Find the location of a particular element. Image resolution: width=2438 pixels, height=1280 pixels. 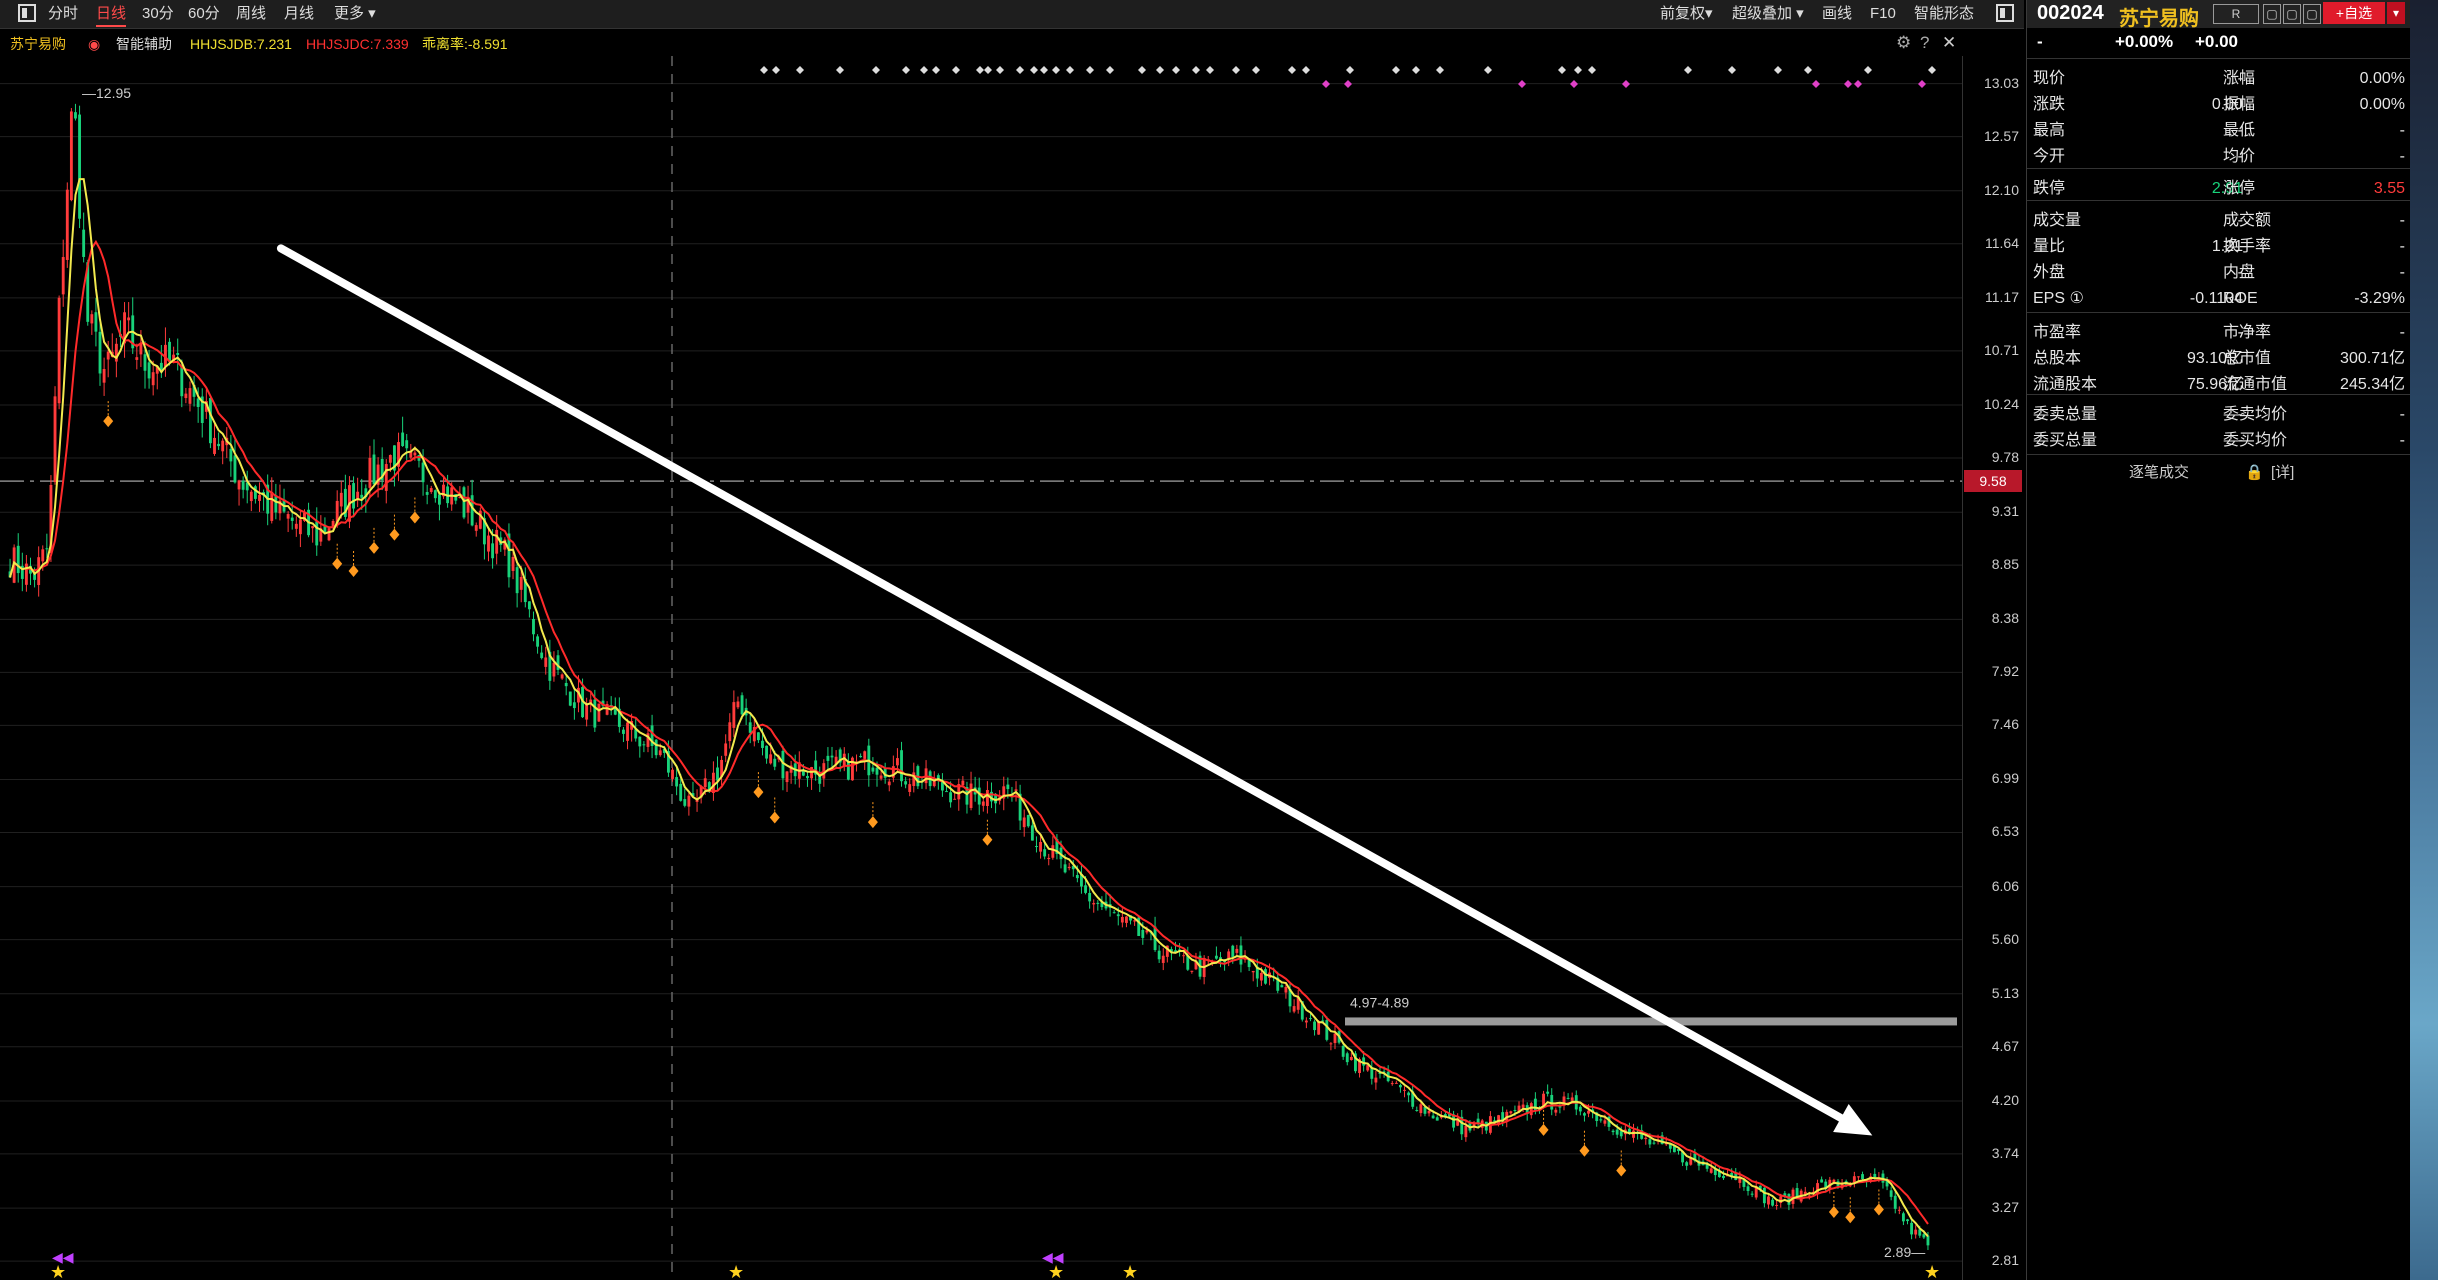

stock-name-label: 苏宁易购 is located at coordinates (38, 44).